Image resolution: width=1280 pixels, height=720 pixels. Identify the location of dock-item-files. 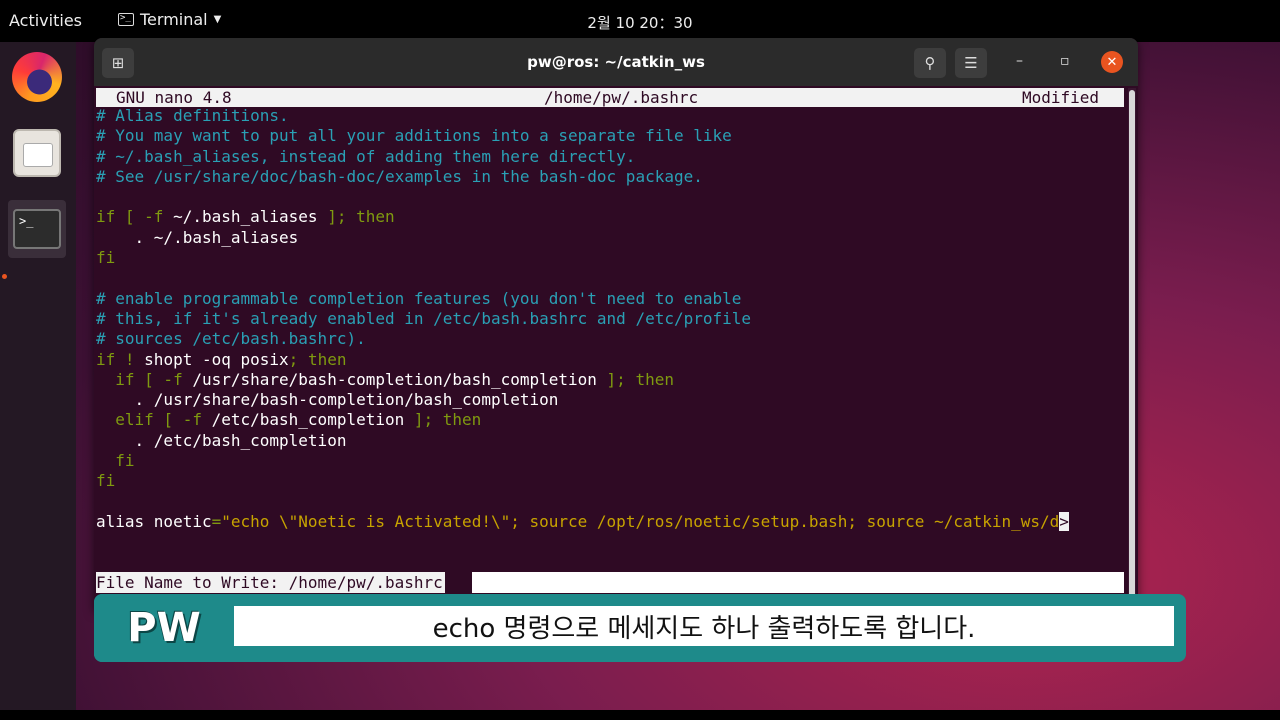
(37, 153).